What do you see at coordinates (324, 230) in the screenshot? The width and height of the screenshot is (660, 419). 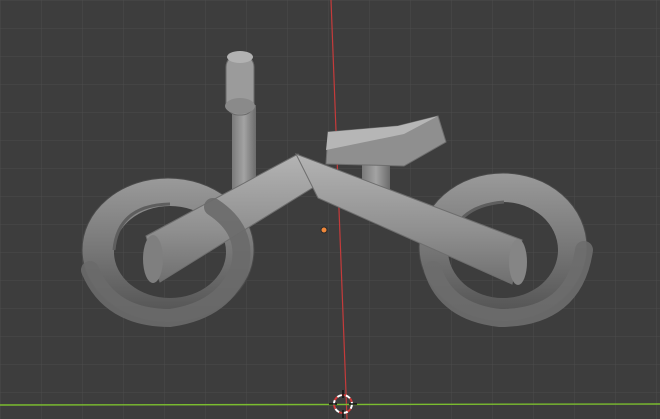 I see `object-origin-icon` at bounding box center [324, 230].